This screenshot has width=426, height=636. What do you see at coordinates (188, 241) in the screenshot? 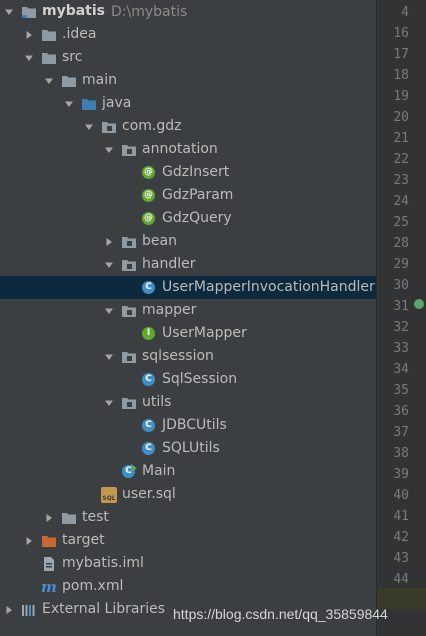
I see `tree-node-bean: bean` at bounding box center [188, 241].